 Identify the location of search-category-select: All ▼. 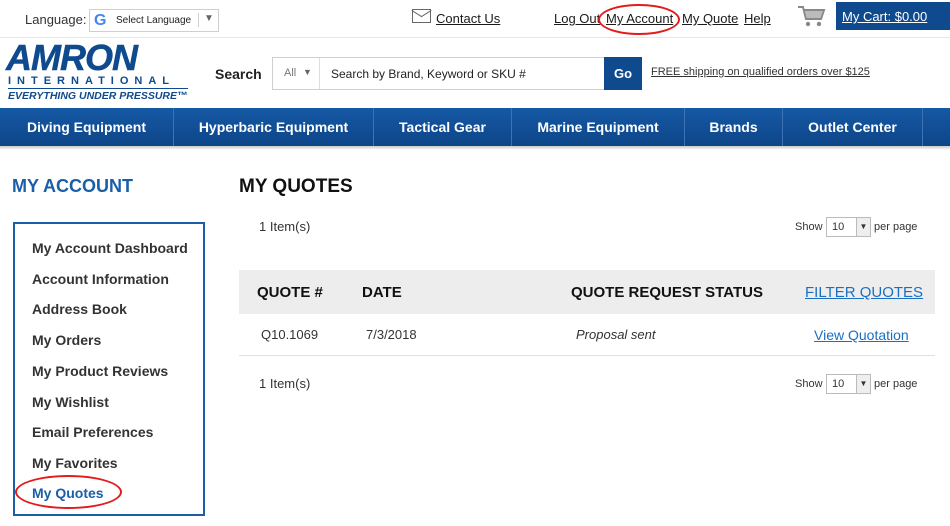
(296, 73).